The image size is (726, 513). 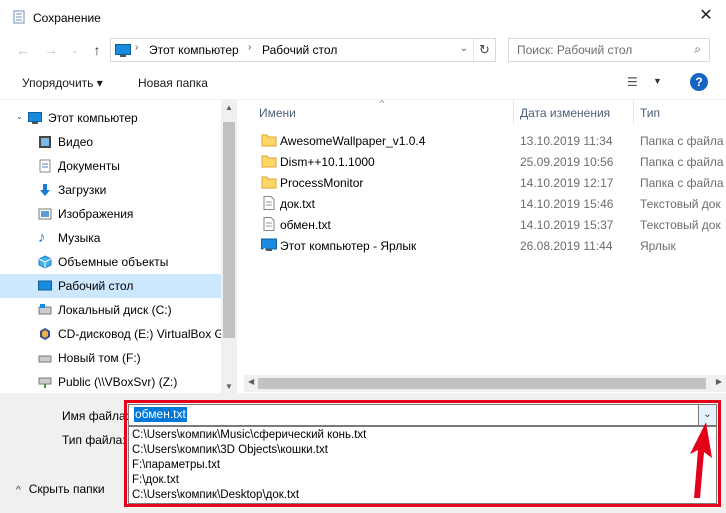 I want to click on file-type: Ярлык, so click(x=658, y=246).